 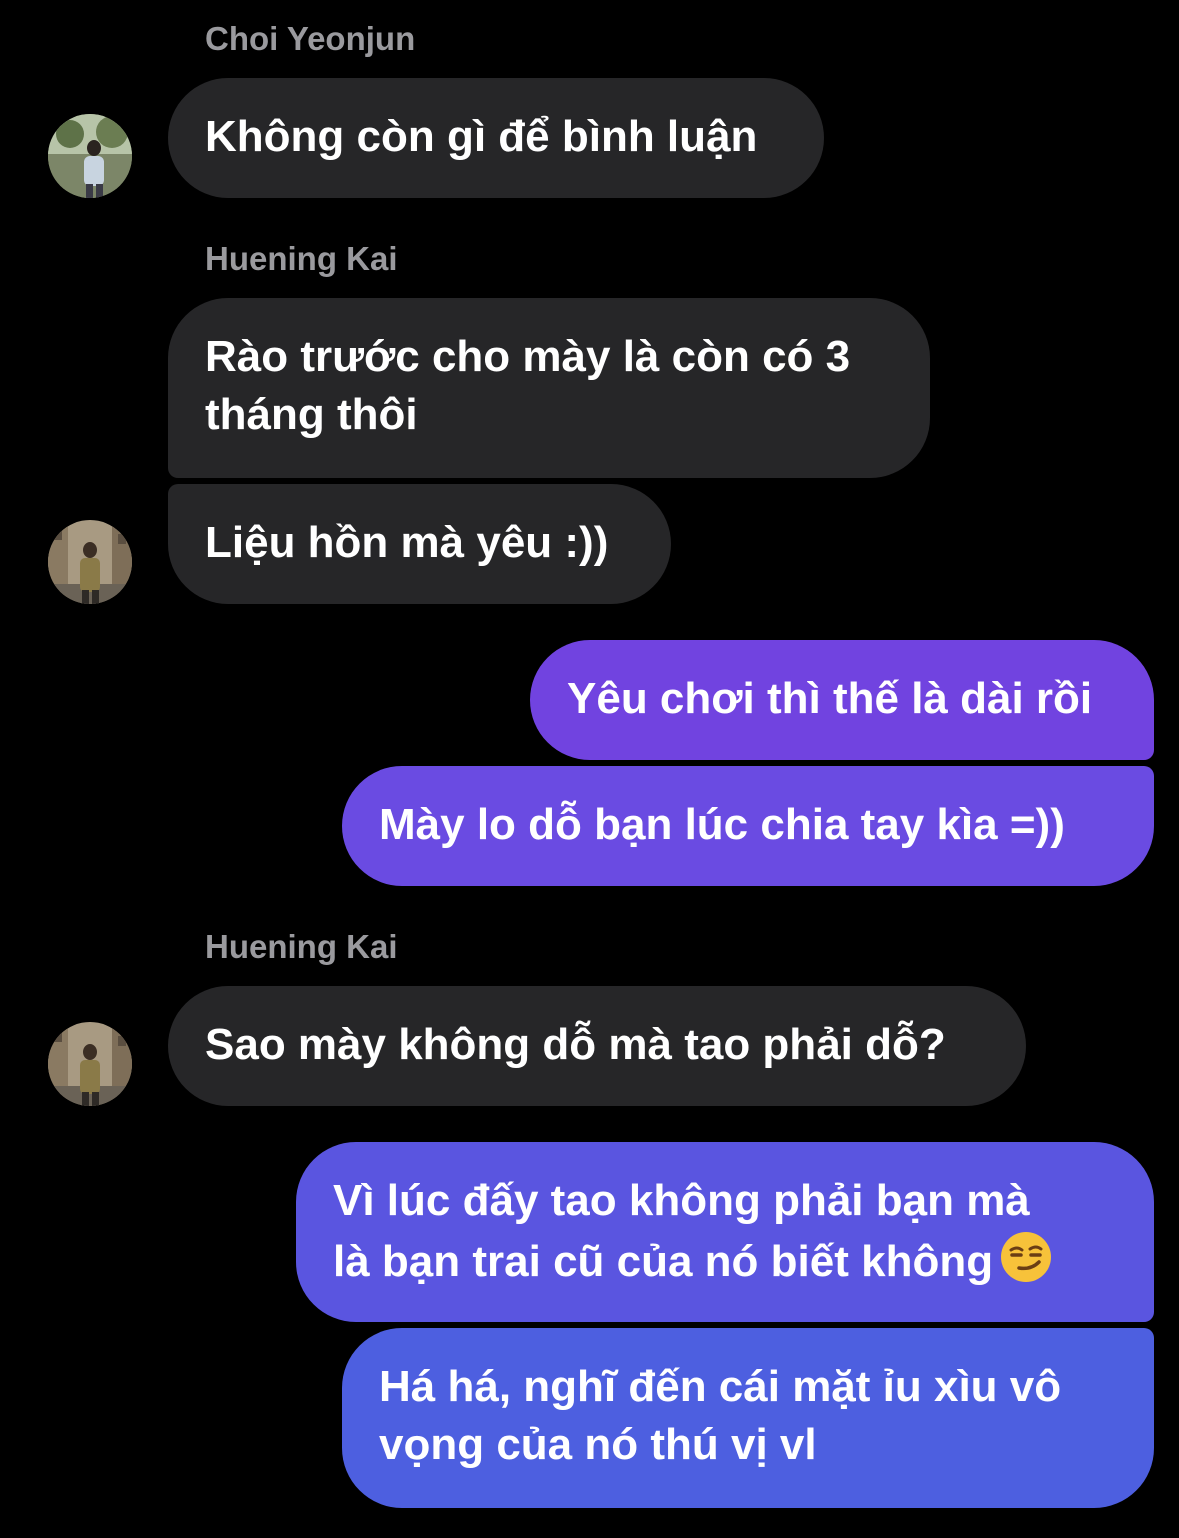 What do you see at coordinates (830, 698) in the screenshot?
I see `message-text: Yêu chơi thì thế là dài rồi` at bounding box center [830, 698].